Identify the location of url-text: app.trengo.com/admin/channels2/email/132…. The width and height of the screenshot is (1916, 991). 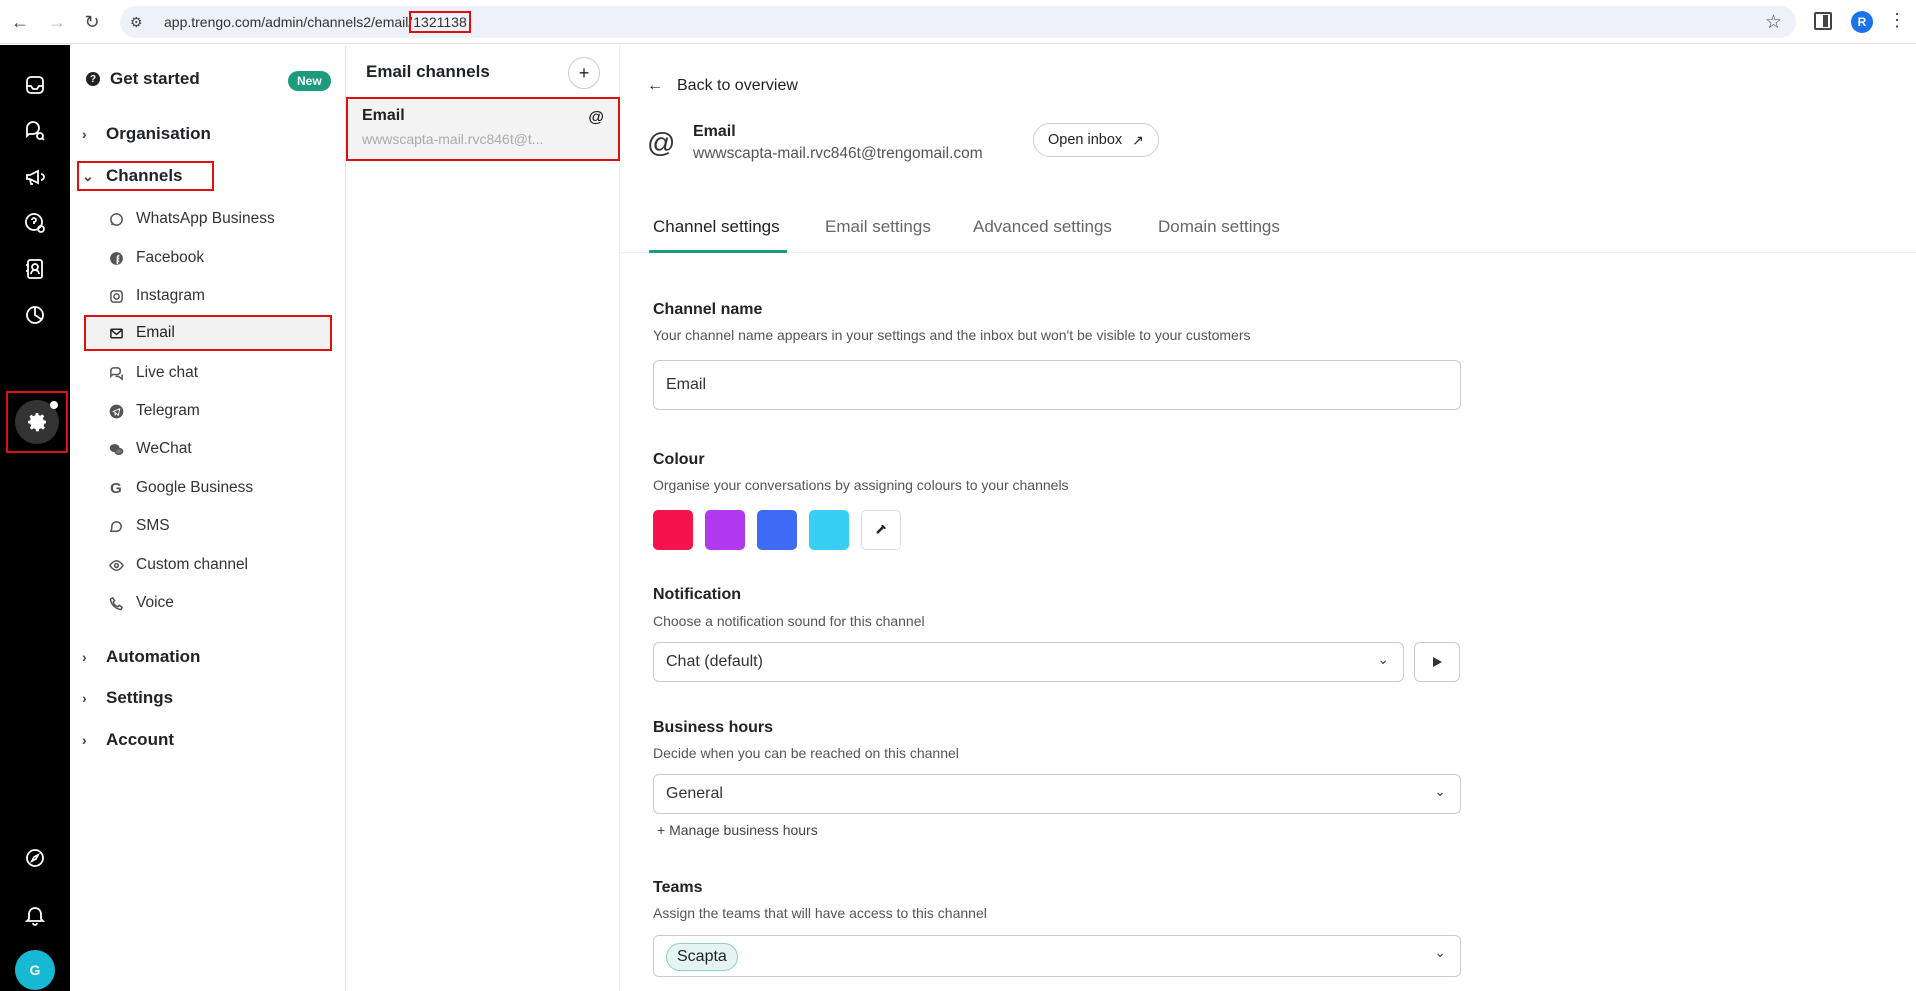
(317, 22).